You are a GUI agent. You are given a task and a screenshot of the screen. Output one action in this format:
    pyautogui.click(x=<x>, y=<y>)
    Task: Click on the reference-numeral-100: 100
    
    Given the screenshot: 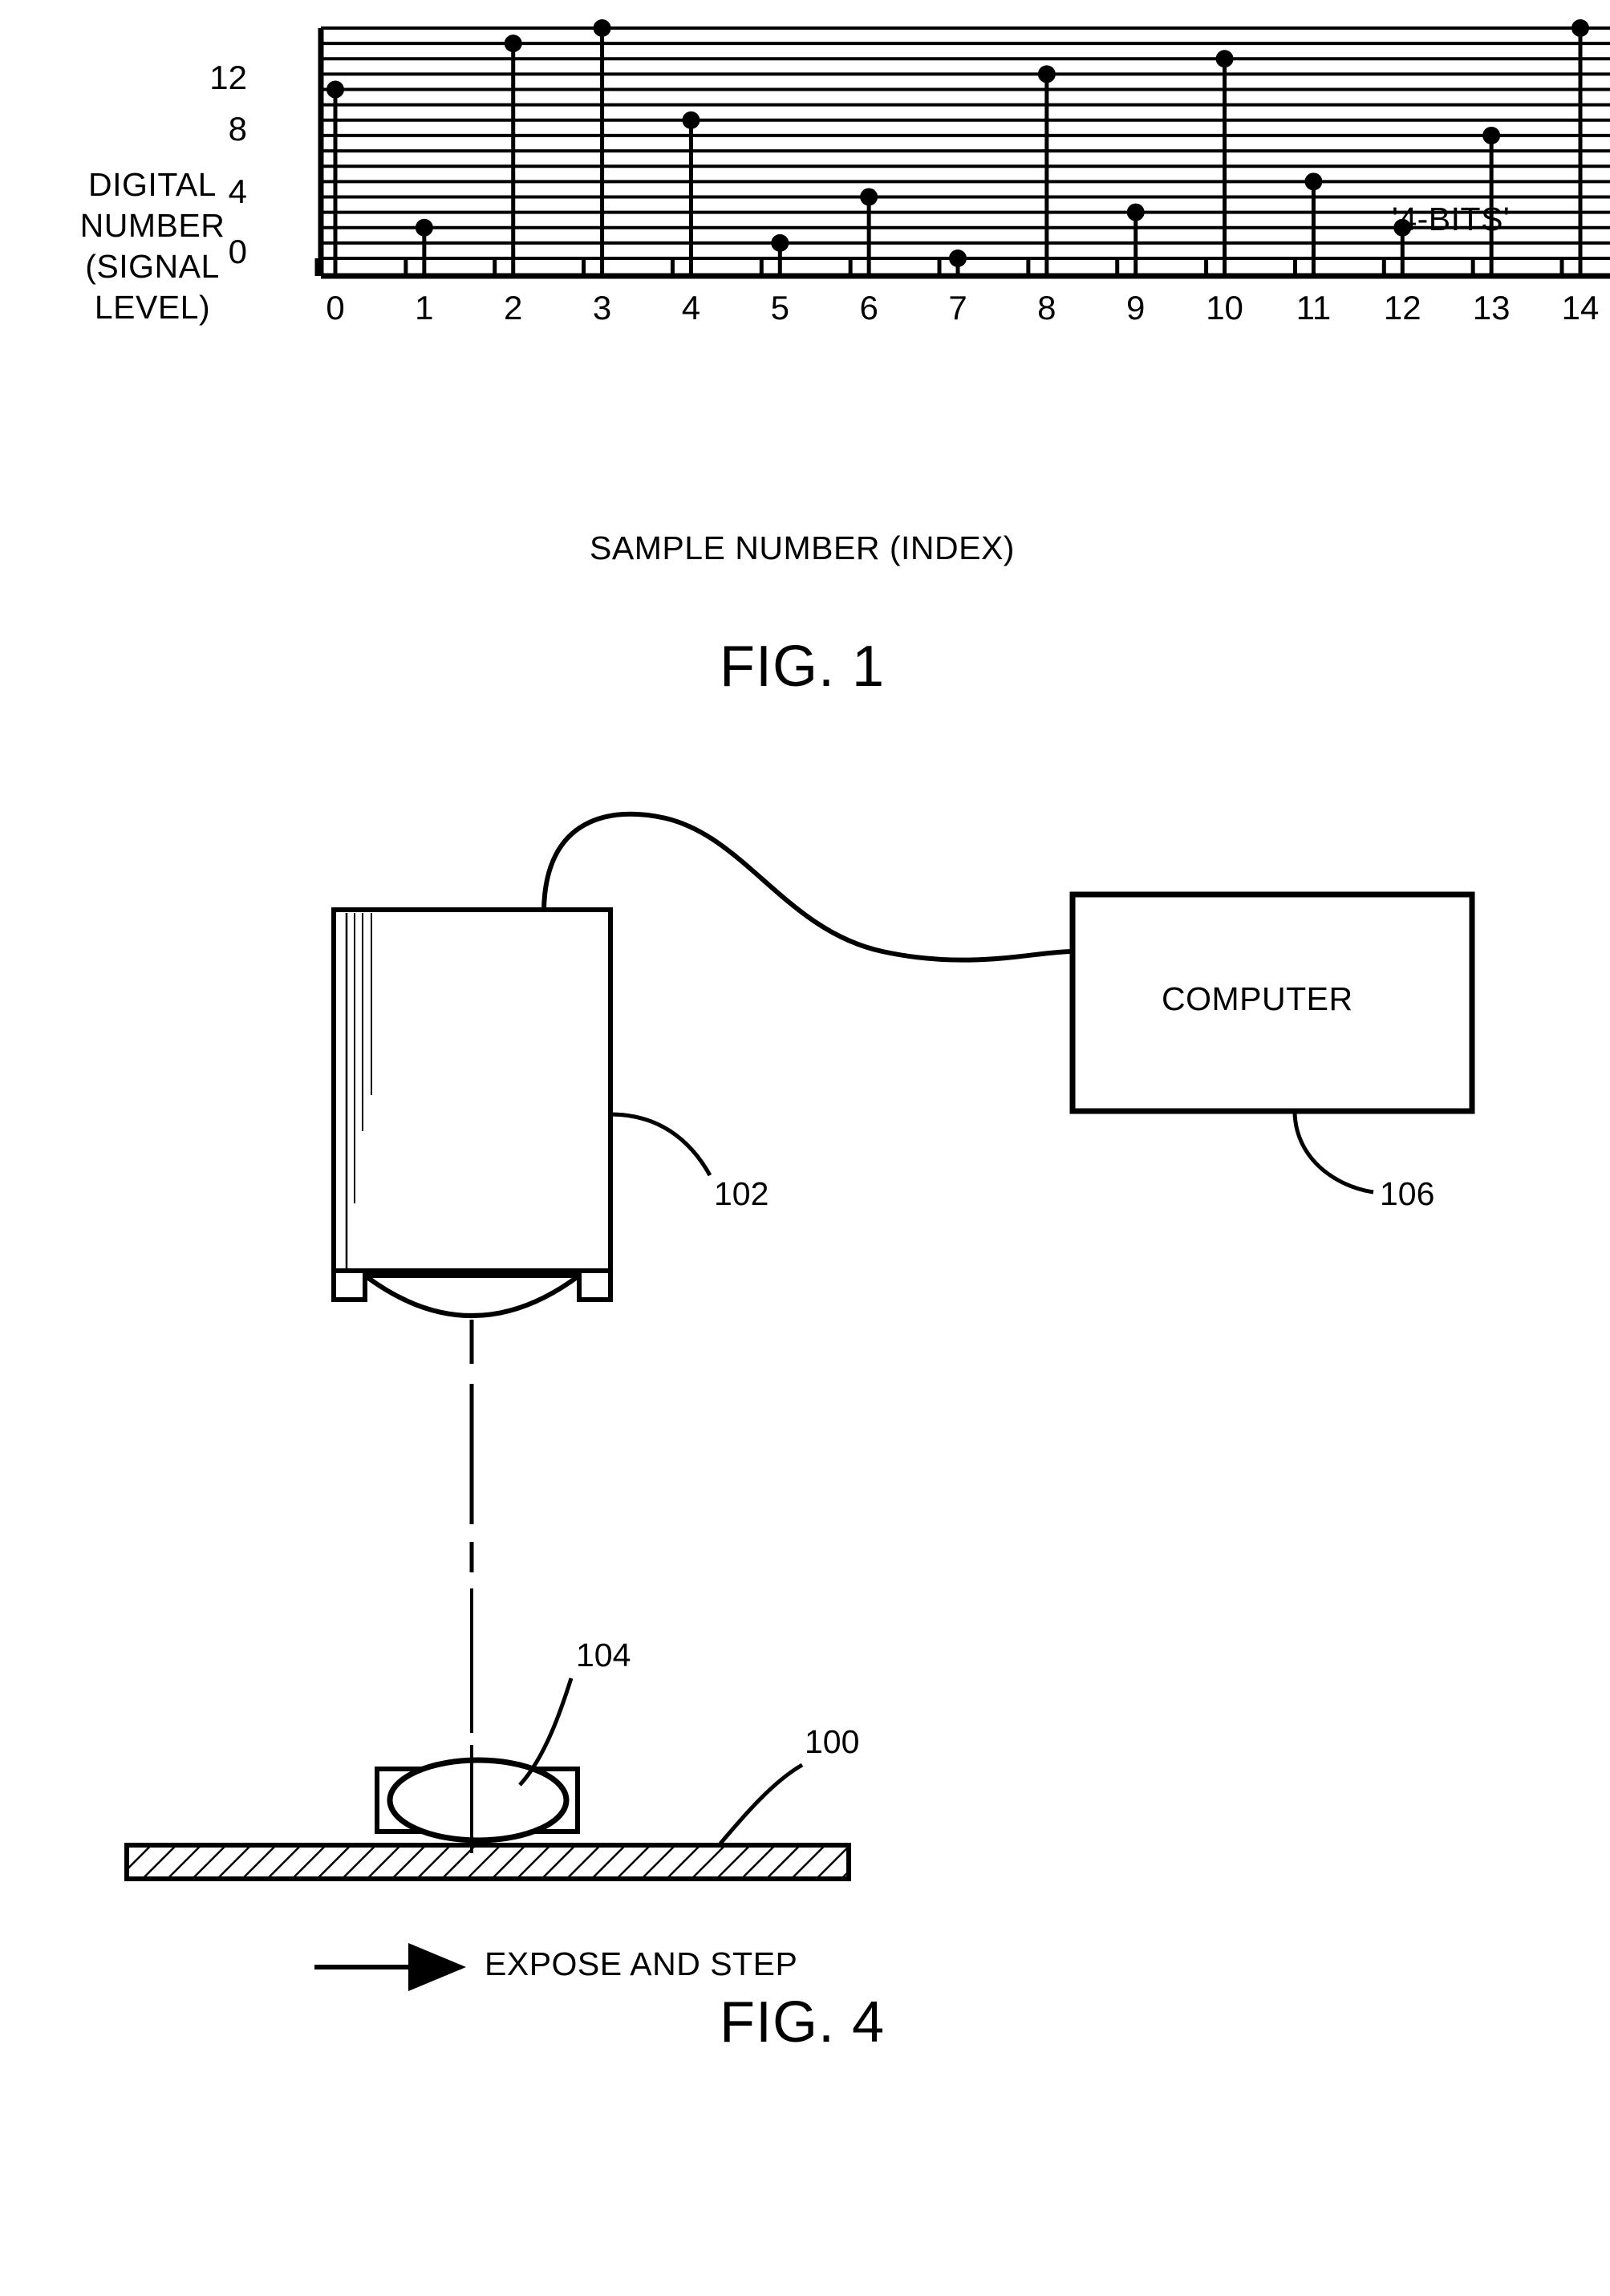 What is the action you would take?
    pyautogui.click(x=832, y=1742)
    